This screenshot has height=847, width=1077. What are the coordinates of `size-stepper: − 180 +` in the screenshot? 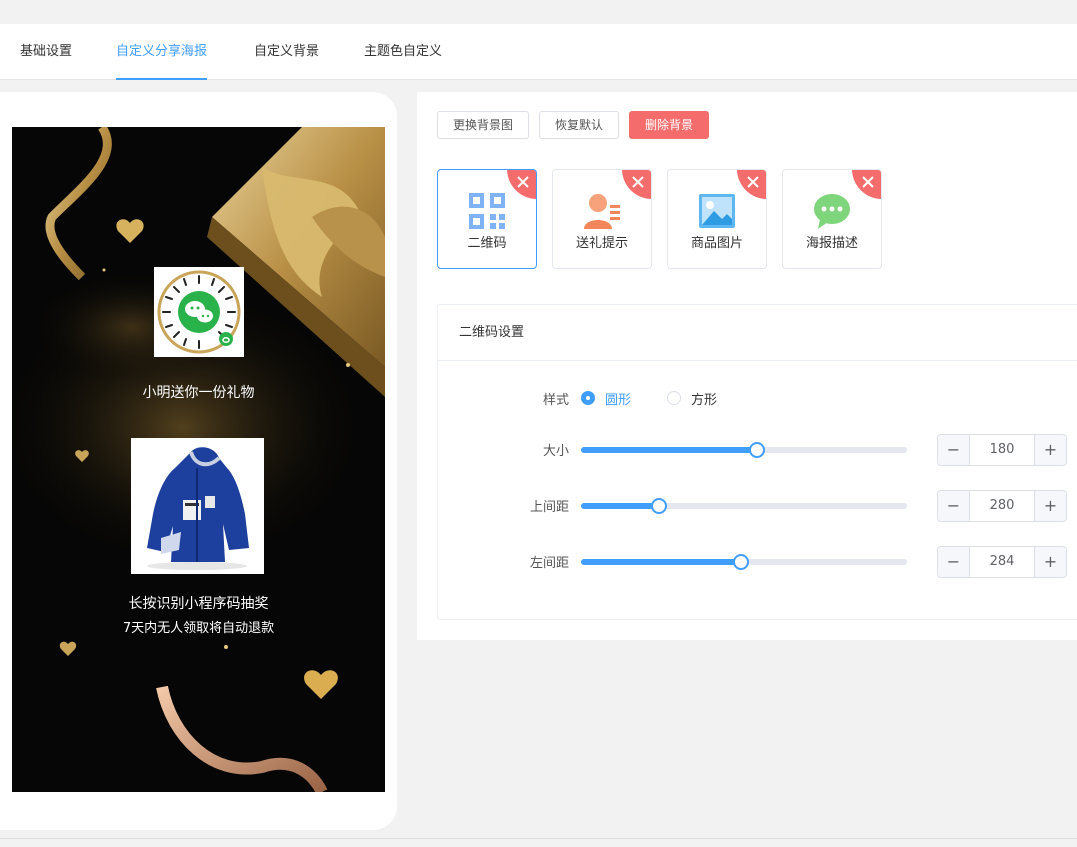 It's located at (1002, 450).